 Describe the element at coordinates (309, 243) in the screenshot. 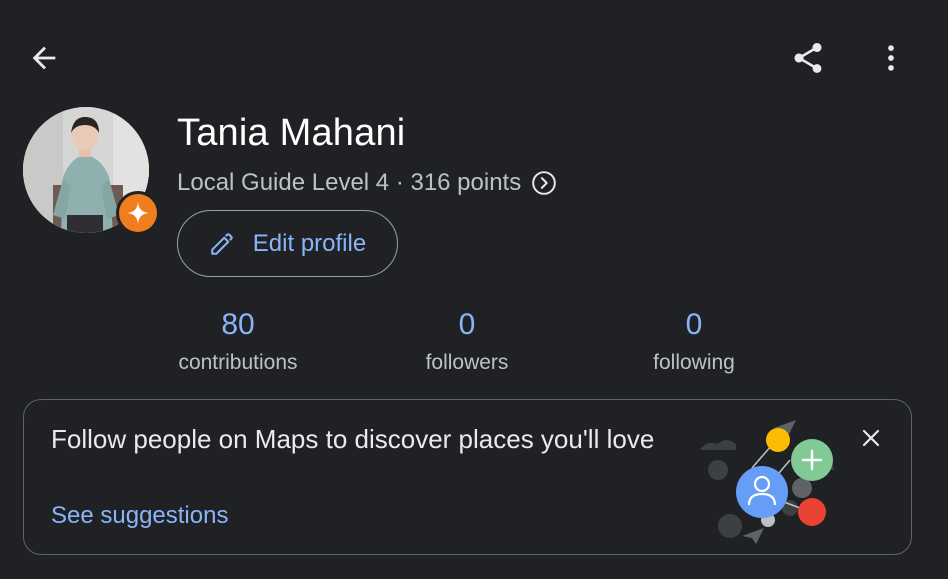

I see `edit-profile-label: Edit profile` at that location.